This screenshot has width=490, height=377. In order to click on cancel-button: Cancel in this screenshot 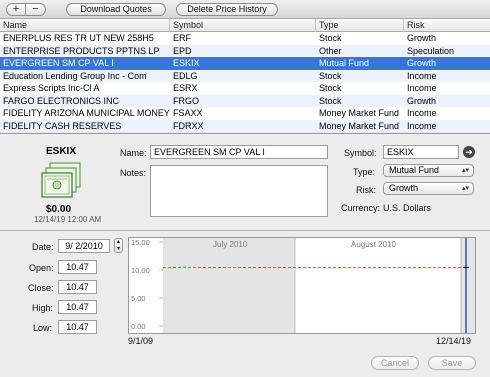, I will do `click(395, 363)`.